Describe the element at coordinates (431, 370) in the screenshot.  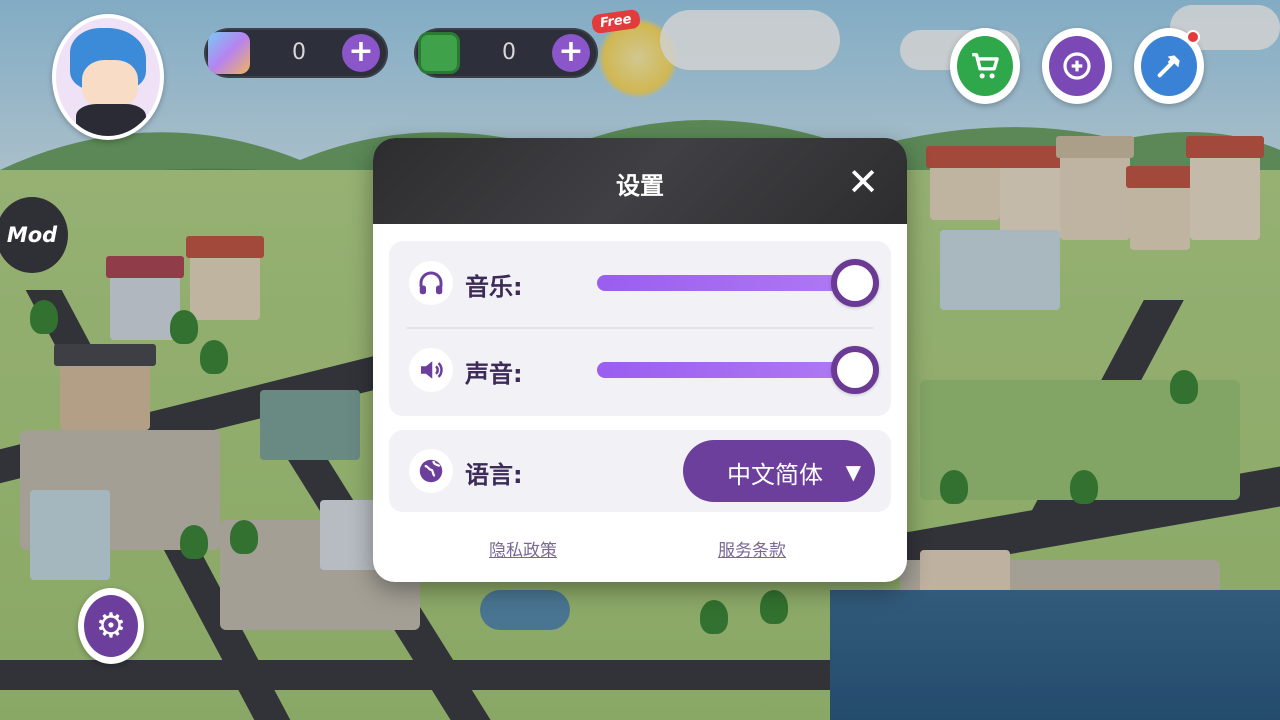
I see `speaker-icon` at that location.